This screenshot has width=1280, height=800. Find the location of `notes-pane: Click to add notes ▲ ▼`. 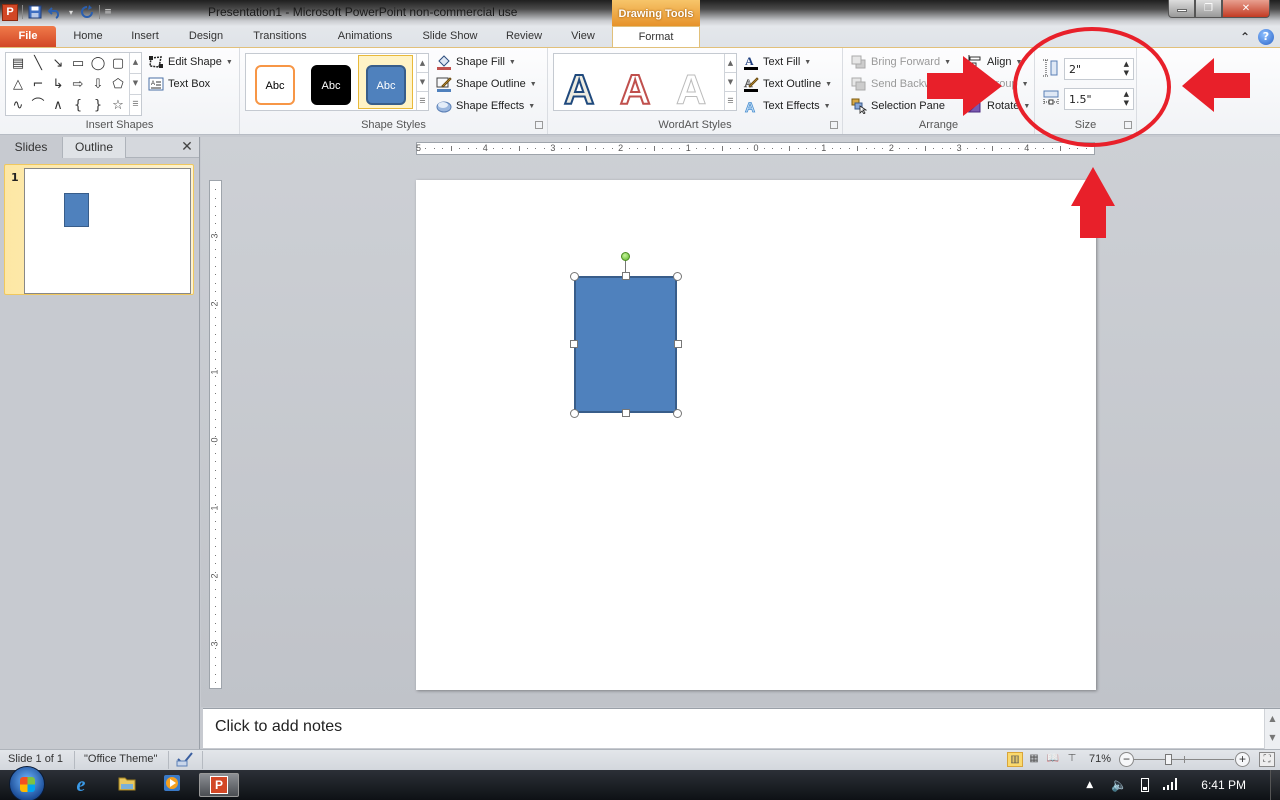

notes-pane: Click to add notes ▲ ▼ is located at coordinates (741, 728).